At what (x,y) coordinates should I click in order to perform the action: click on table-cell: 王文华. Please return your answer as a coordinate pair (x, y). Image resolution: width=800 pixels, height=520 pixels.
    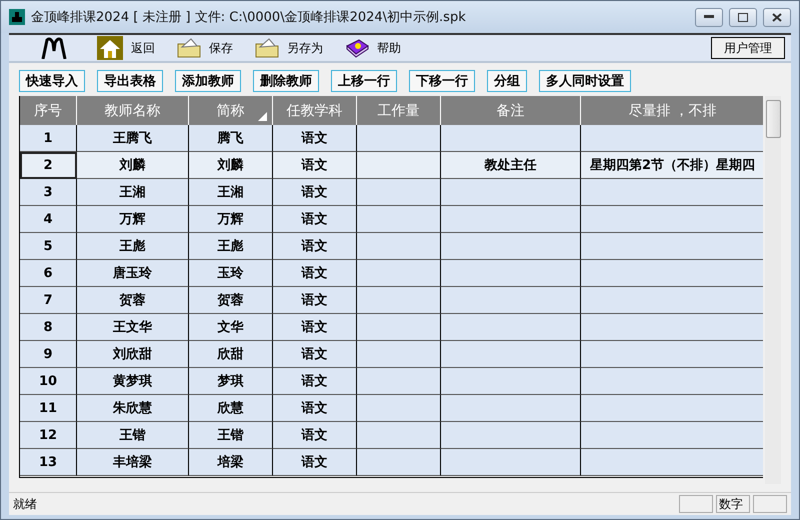
    Looking at the image, I should click on (133, 327).